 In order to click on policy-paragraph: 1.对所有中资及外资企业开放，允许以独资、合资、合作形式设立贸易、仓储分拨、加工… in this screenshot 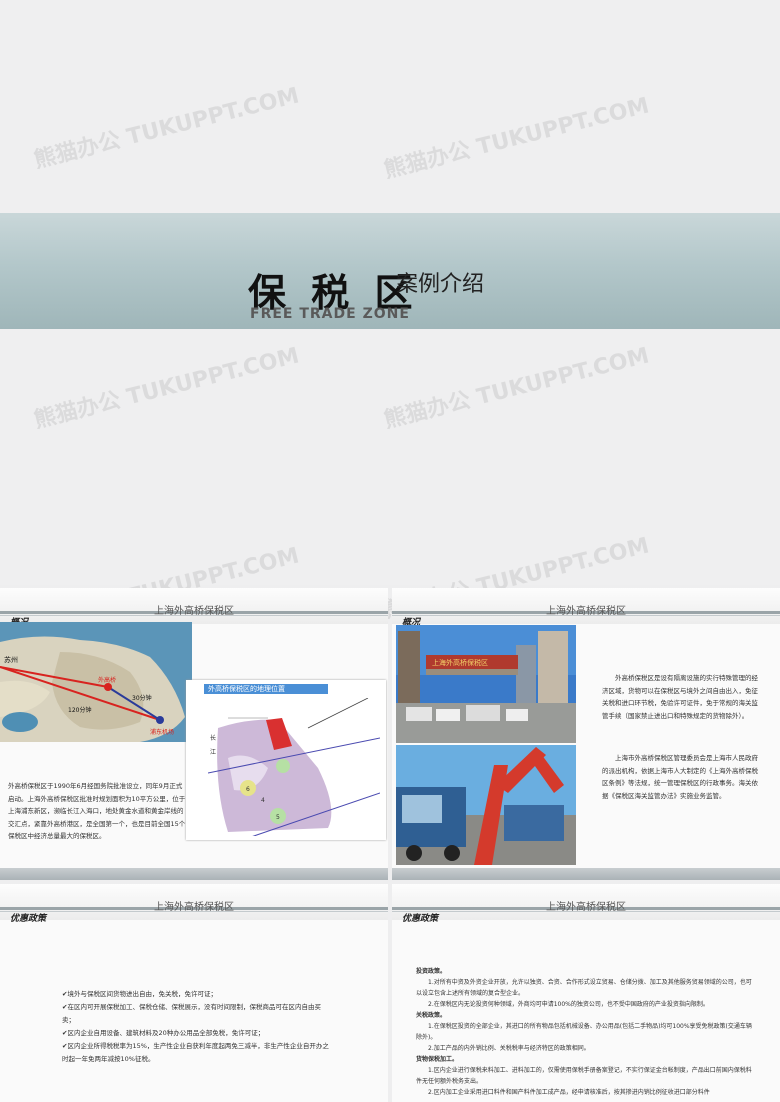, I will do `click(584, 988)`.